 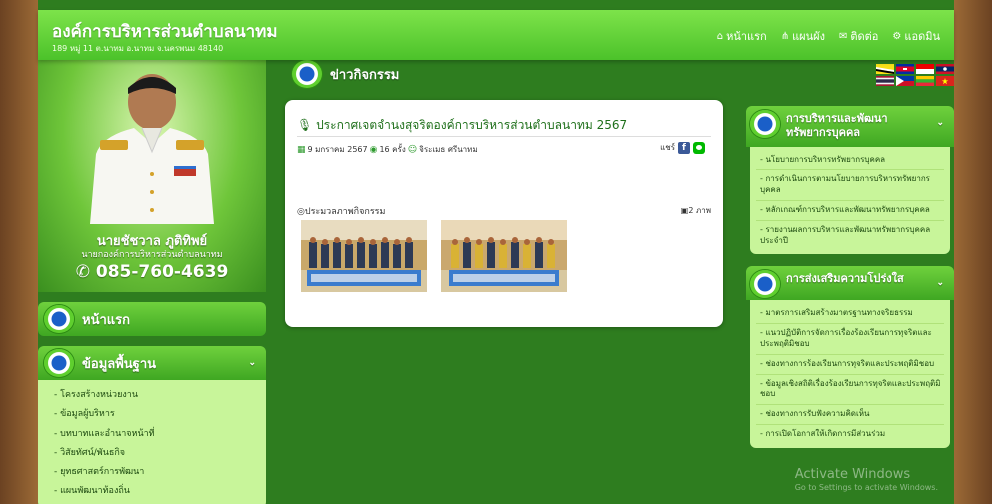 What do you see at coordinates (885, 69) in the screenshot?
I see `flag-brunei-icon` at bounding box center [885, 69].